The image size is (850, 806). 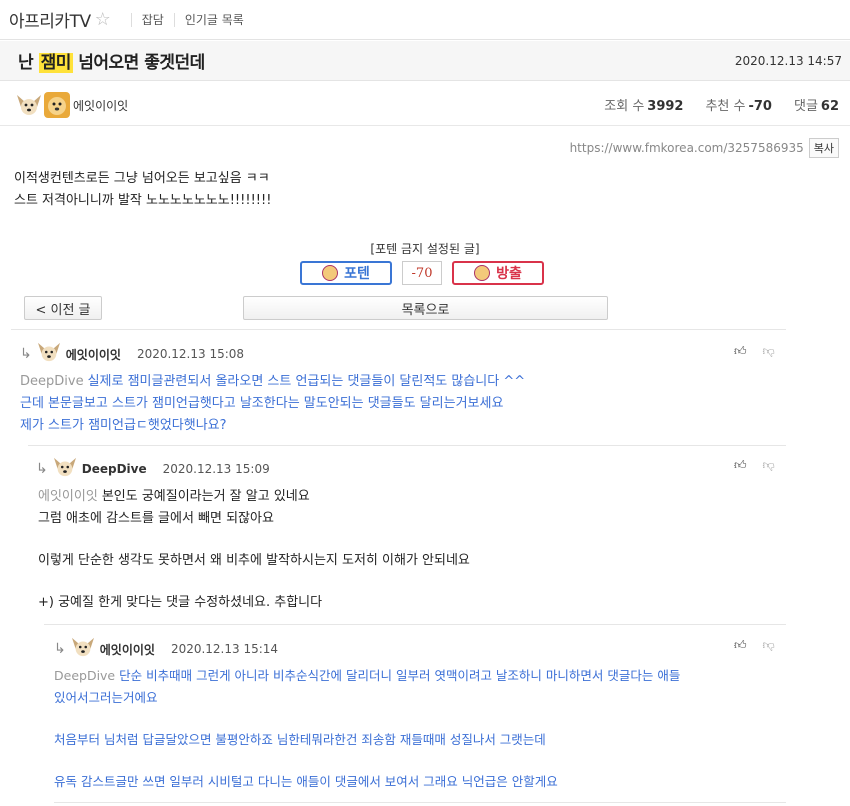 I want to click on post-date: 2020.12.13 14:57, so click(x=788, y=61).